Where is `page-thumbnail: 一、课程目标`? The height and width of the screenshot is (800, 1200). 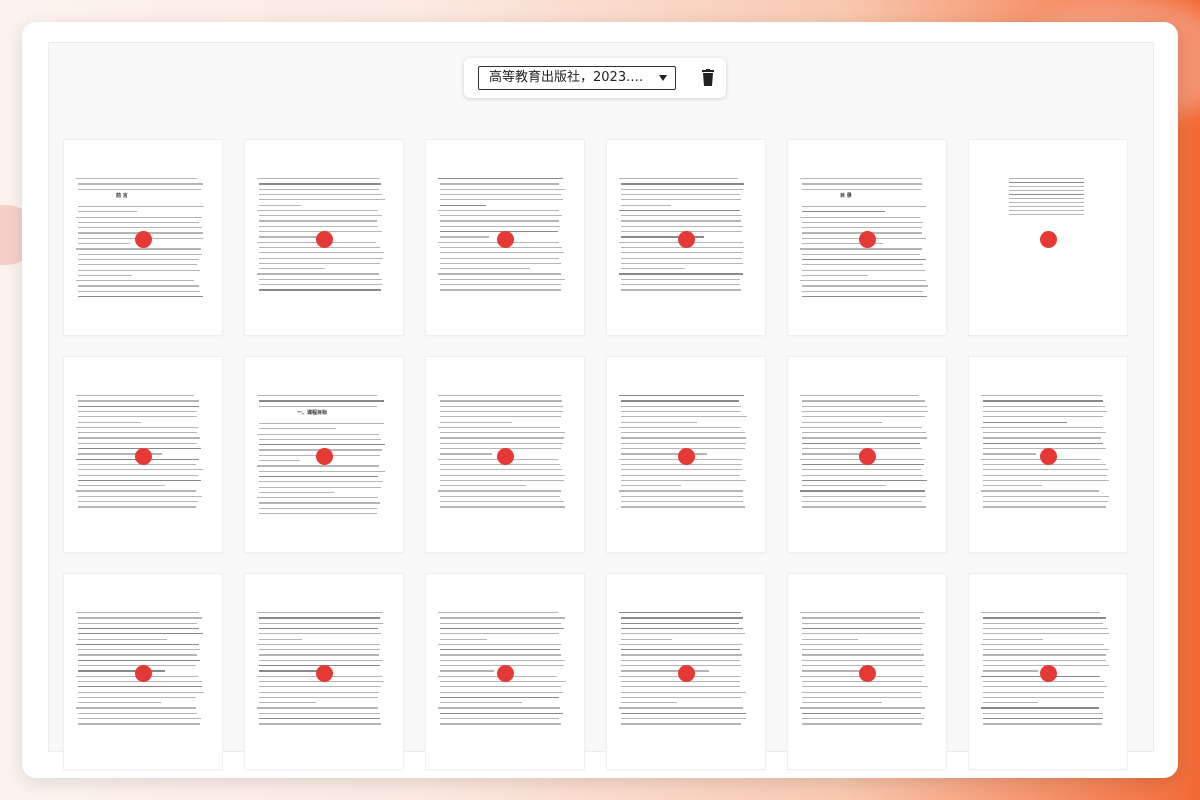
page-thumbnail: 一、课程目标 is located at coordinates (324, 454).